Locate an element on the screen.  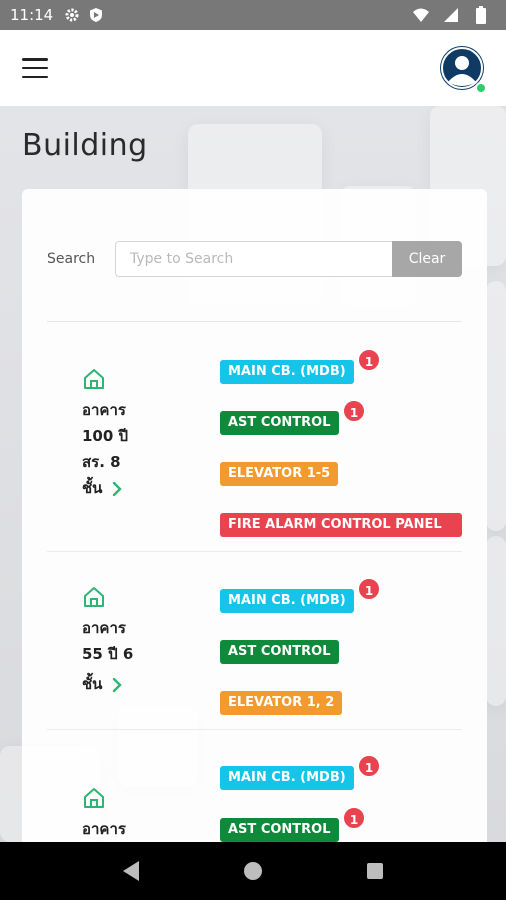
status-bar: 11:14 is located at coordinates (253, 15).